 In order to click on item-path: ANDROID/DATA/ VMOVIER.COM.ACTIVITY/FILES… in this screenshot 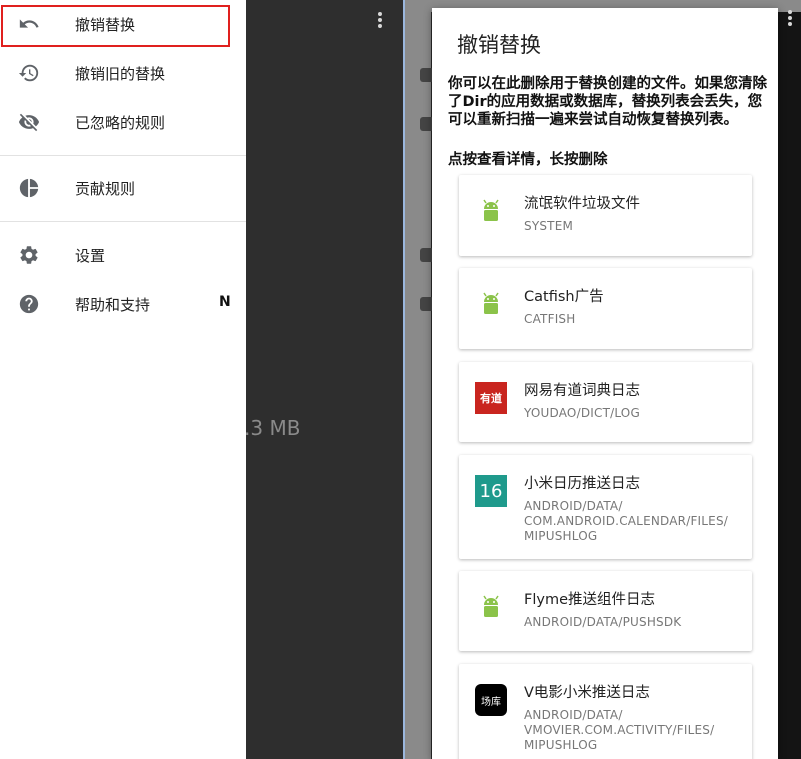, I will do `click(619, 730)`.